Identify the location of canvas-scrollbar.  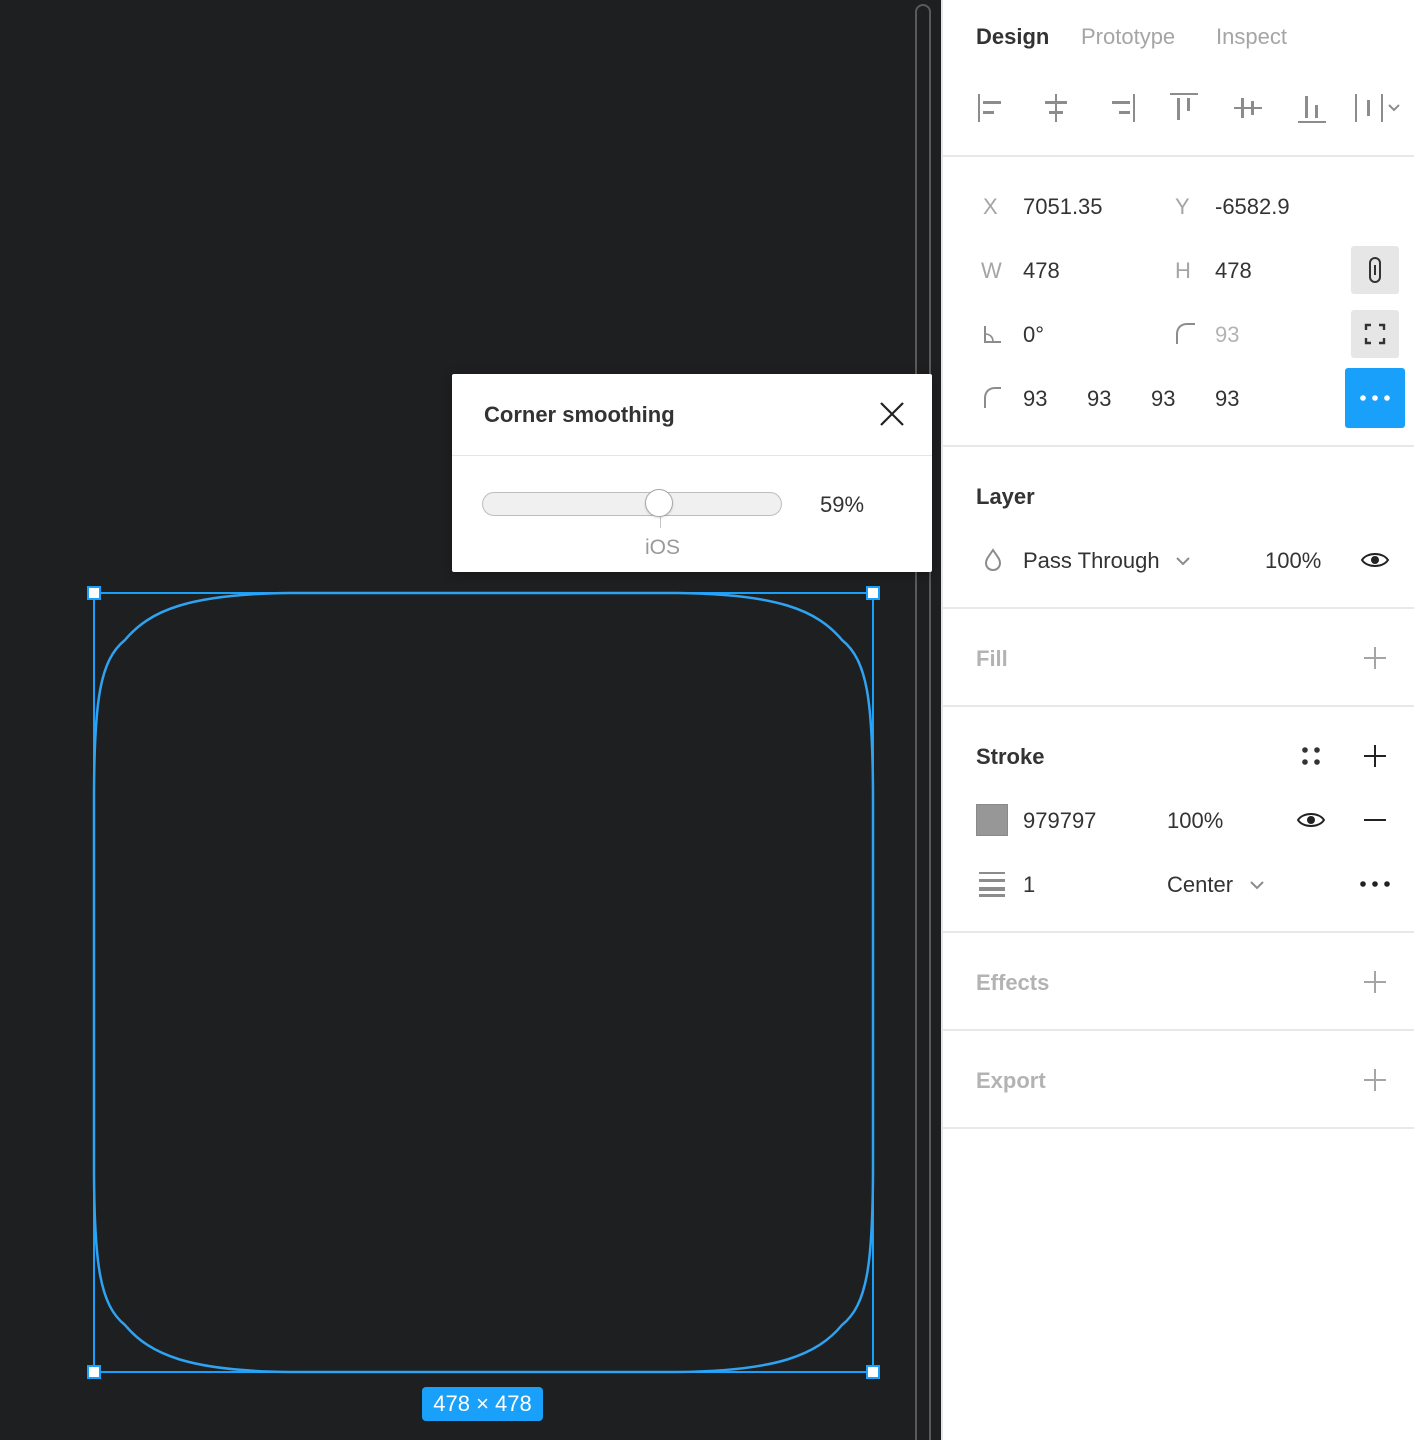
(923, 722).